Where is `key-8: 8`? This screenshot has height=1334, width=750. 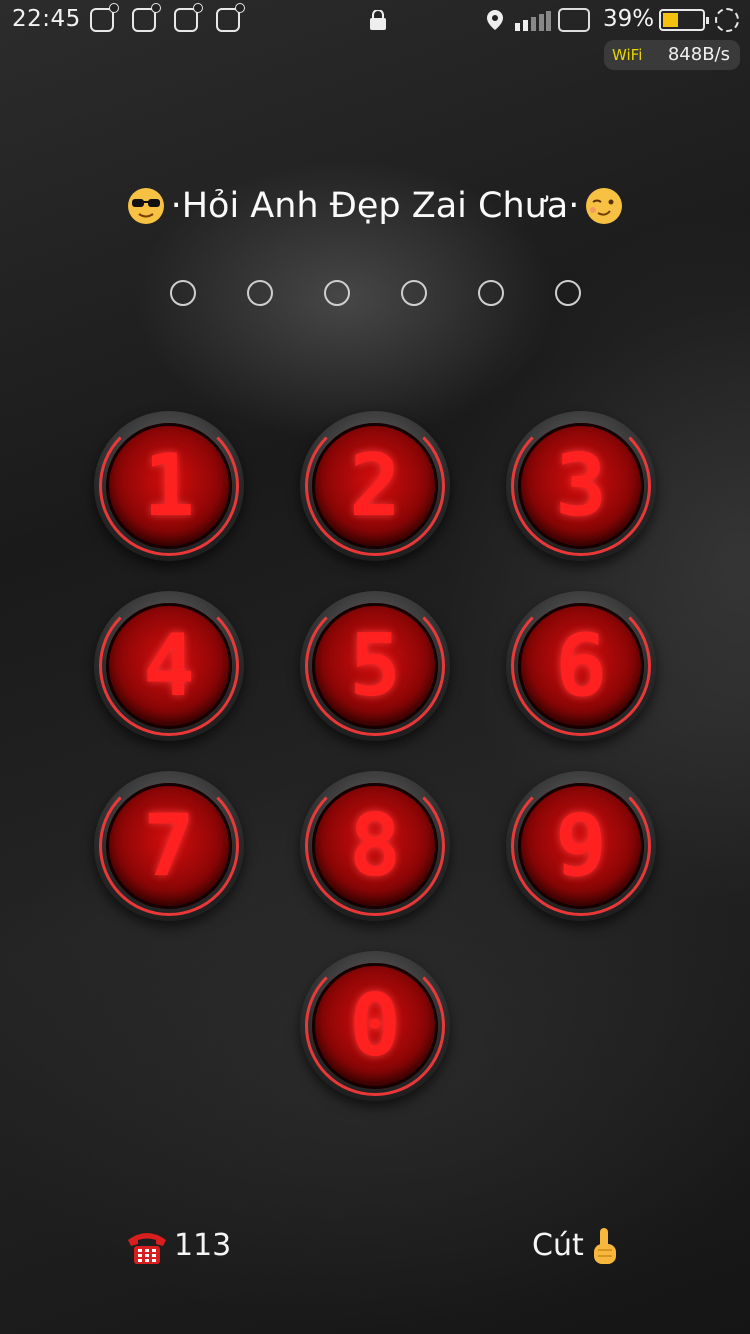 key-8: 8 is located at coordinates (375, 846).